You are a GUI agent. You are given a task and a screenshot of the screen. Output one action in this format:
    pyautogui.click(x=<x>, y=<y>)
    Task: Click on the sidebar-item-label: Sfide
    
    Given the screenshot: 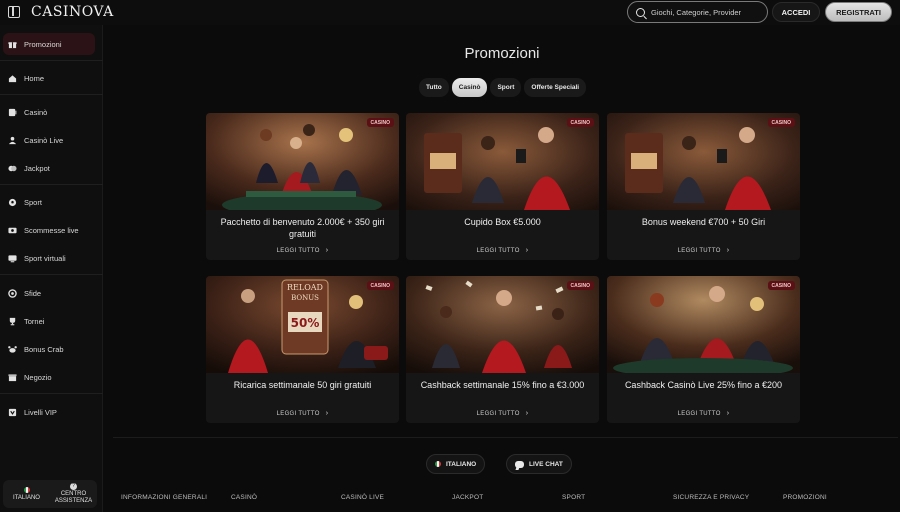 What is the action you would take?
    pyautogui.click(x=33, y=293)
    